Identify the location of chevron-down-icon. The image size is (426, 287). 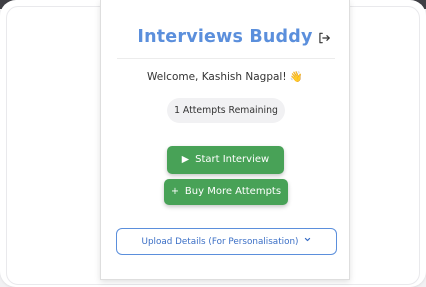
(307, 235).